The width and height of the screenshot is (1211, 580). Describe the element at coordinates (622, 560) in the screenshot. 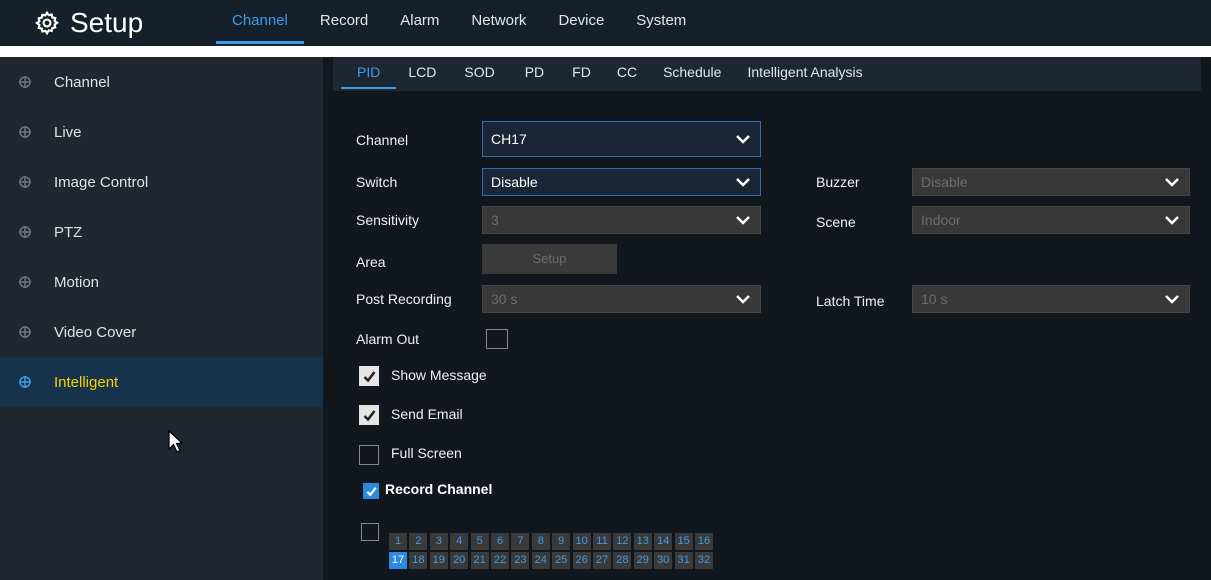

I see `channel-28-toggle: 28` at that location.